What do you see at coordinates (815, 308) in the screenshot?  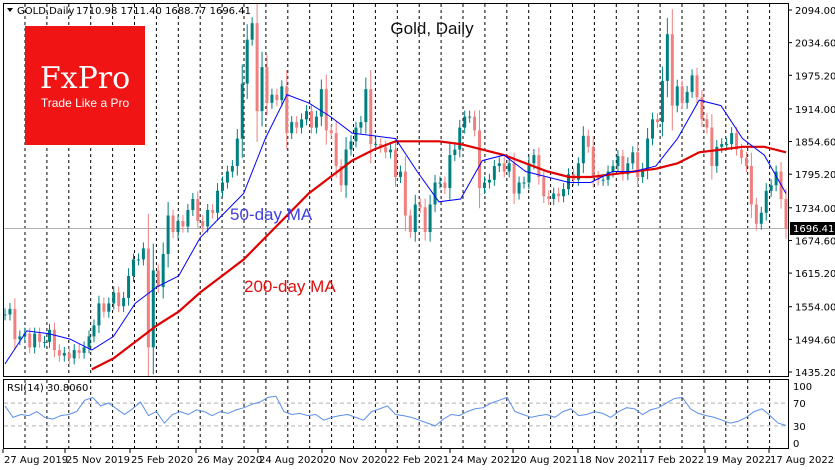 I see `price-tick-label: 1554.00` at bounding box center [815, 308].